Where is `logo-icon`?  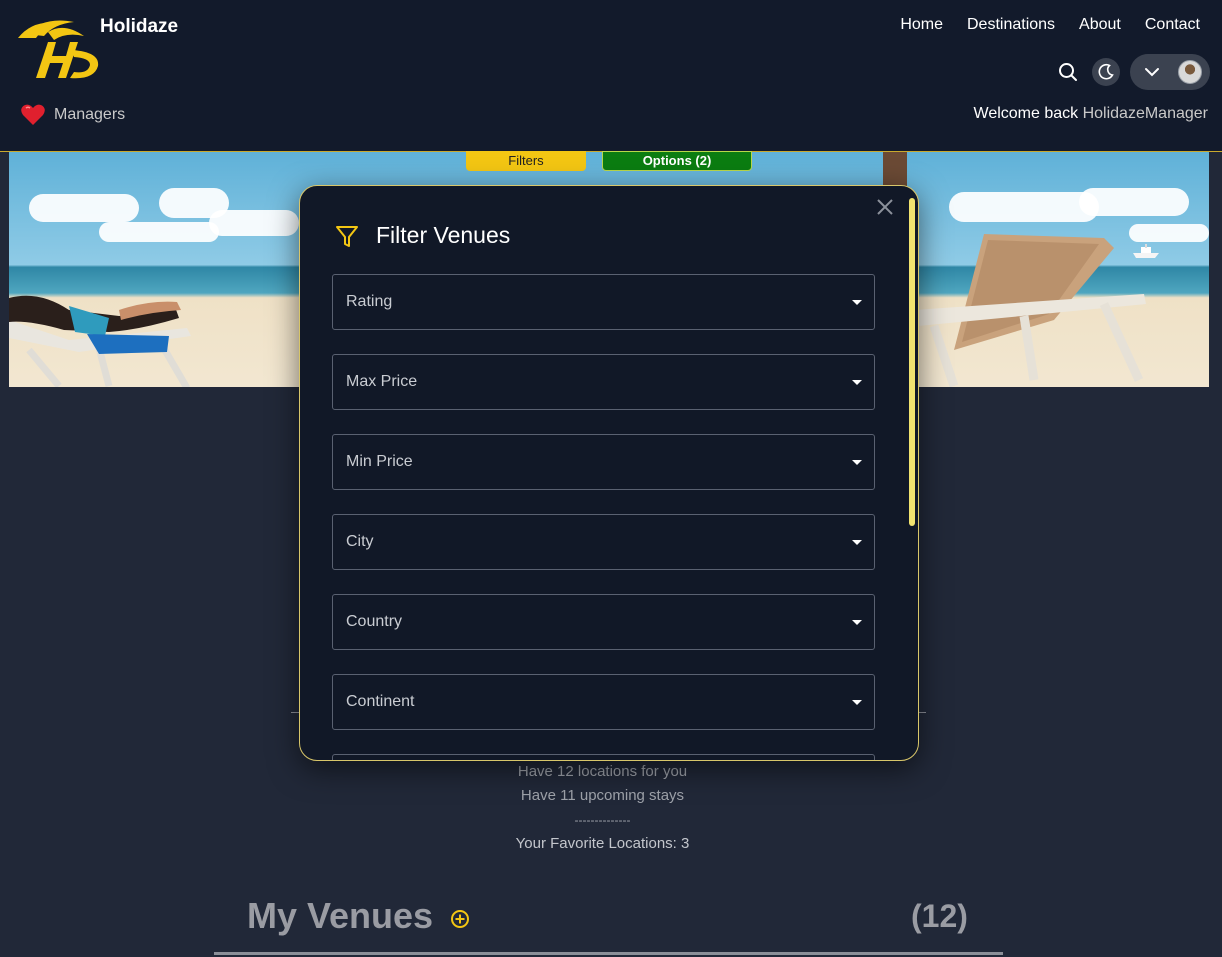
logo-icon is located at coordinates (59, 49).